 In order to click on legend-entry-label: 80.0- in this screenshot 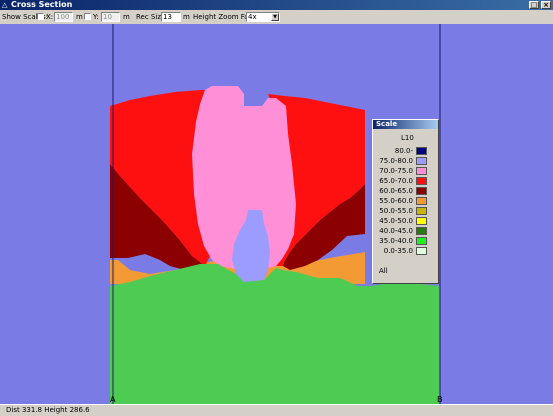, I will do `click(403, 151)`.